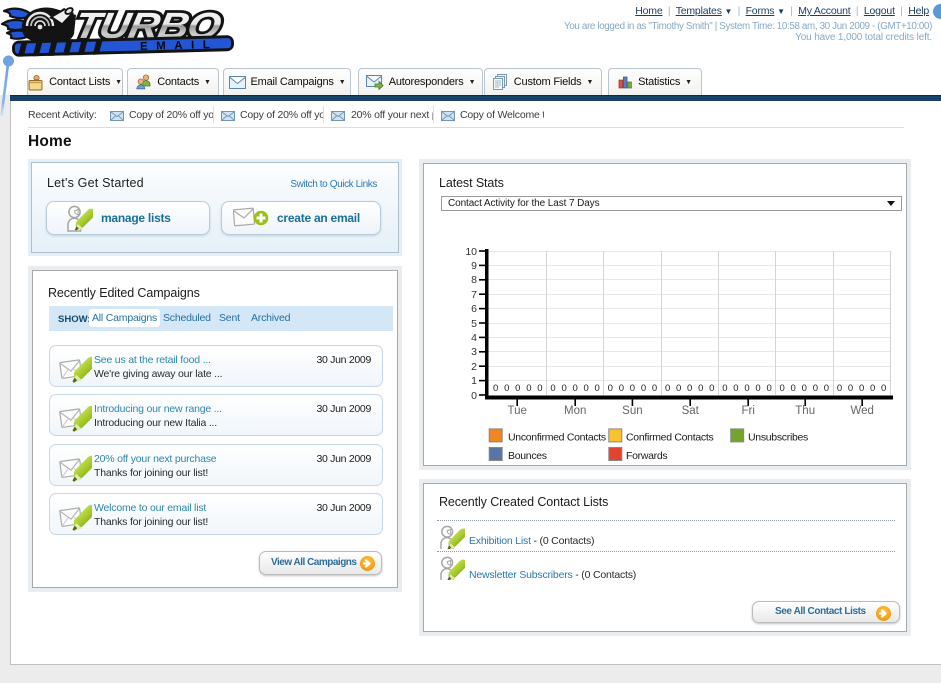  I want to click on svg-text: Bounces, so click(527, 456).